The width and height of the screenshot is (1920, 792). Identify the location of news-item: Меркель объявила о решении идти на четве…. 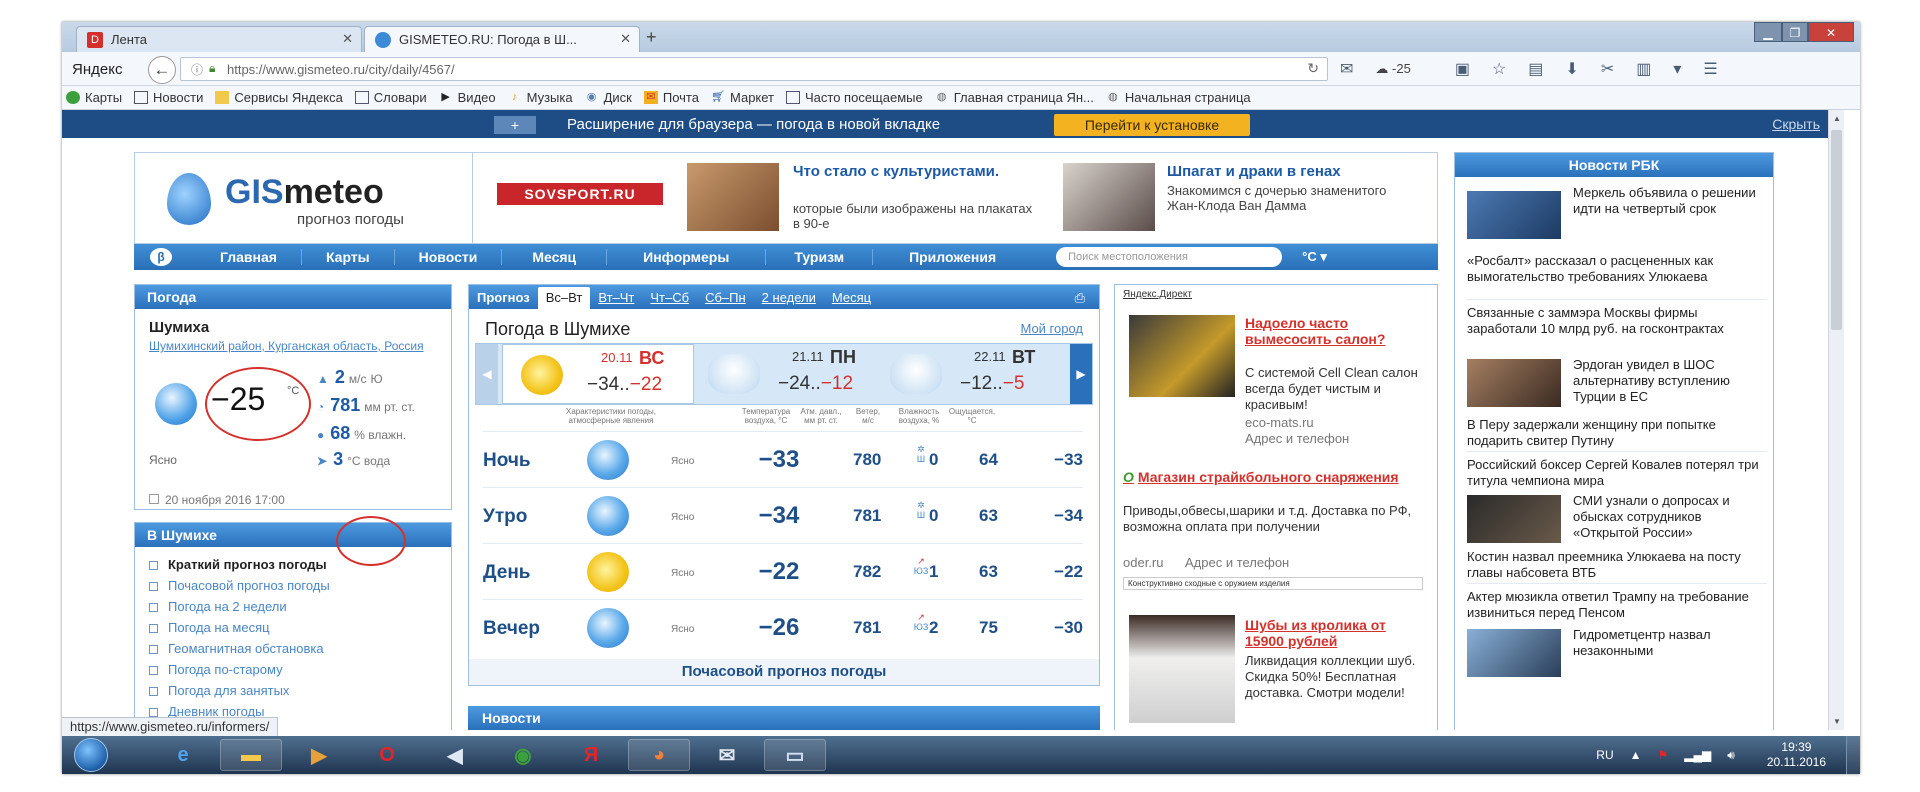
(1617, 201).